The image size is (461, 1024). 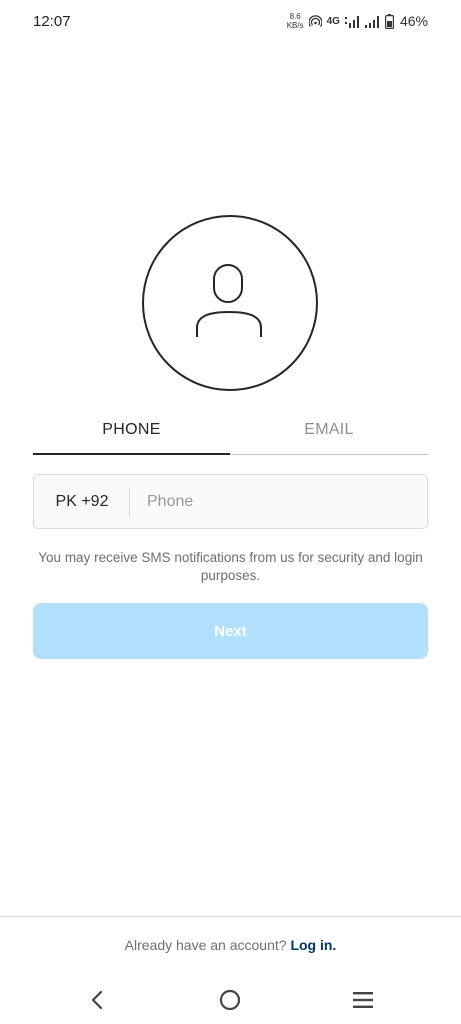 What do you see at coordinates (329, 430) in the screenshot?
I see `tab-email: EMAIL` at bounding box center [329, 430].